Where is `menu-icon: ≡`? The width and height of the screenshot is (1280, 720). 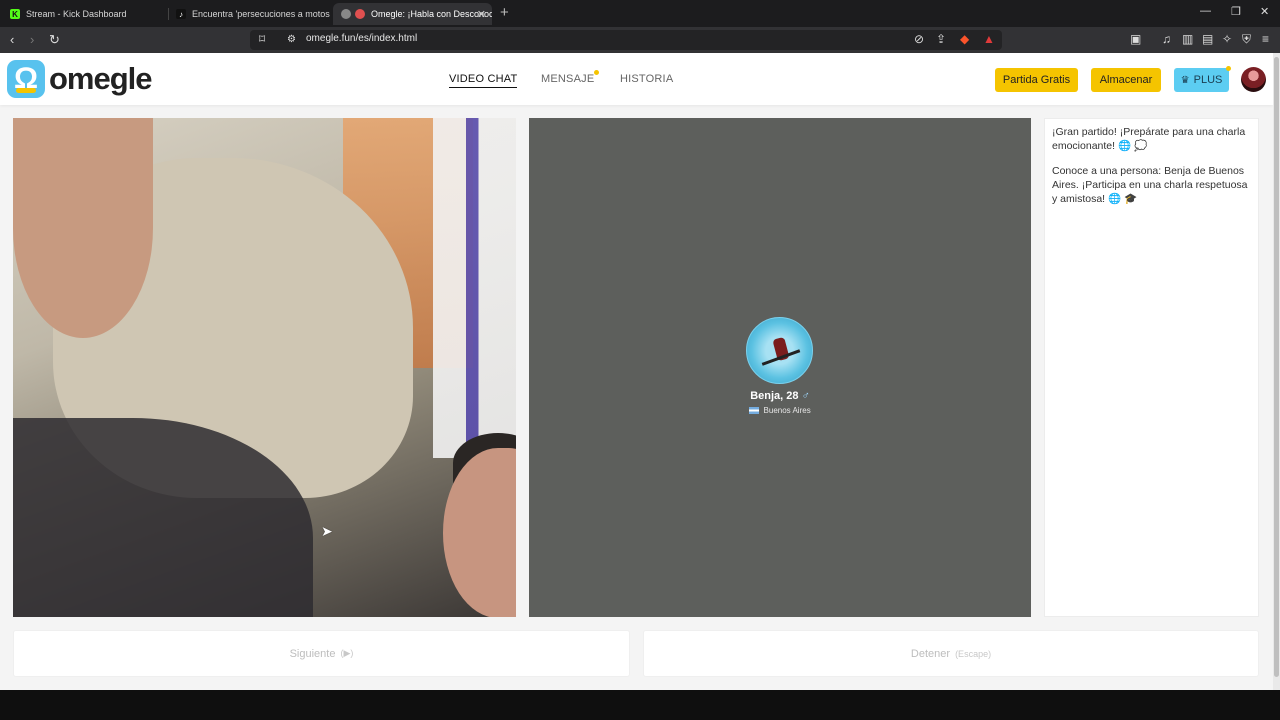 menu-icon: ≡ is located at coordinates (1265, 39).